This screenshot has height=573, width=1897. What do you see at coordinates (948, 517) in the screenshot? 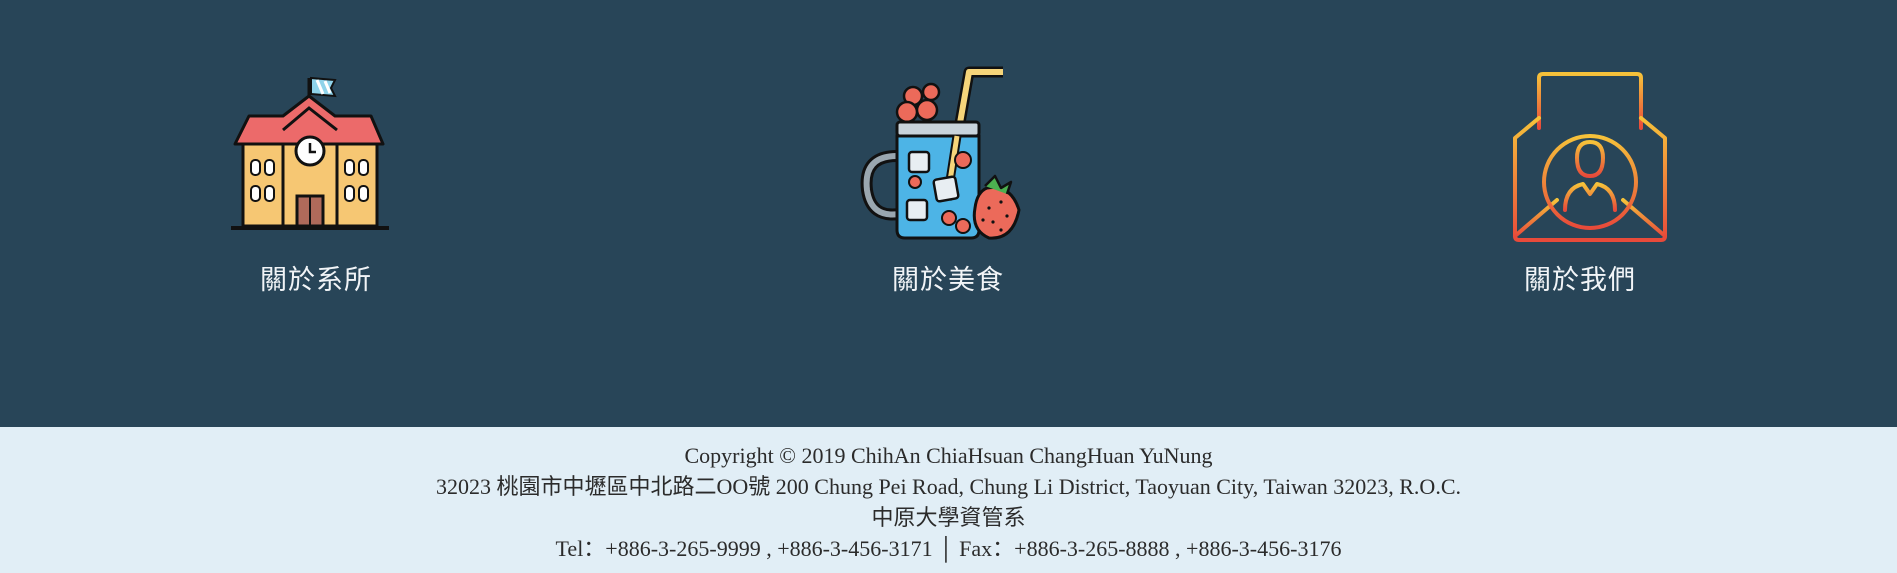
I see `department-text: 中原大學資管系` at bounding box center [948, 517].